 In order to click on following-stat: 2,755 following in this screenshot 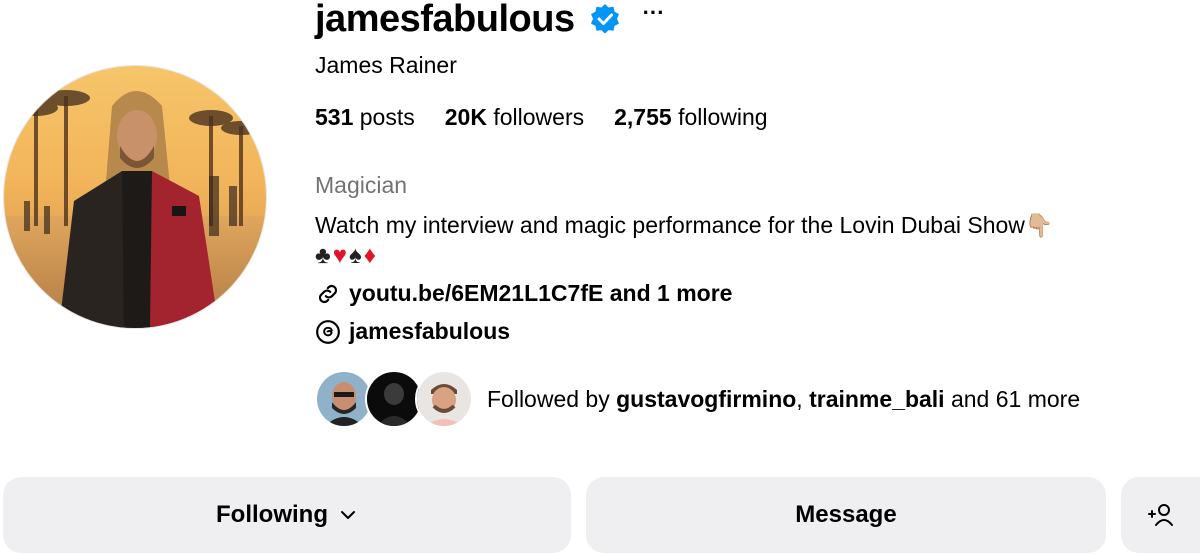, I will do `click(690, 117)`.